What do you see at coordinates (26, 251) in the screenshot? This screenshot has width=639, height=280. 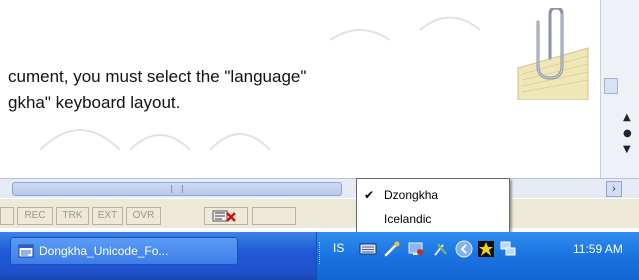 I see `word-document-icon` at bounding box center [26, 251].